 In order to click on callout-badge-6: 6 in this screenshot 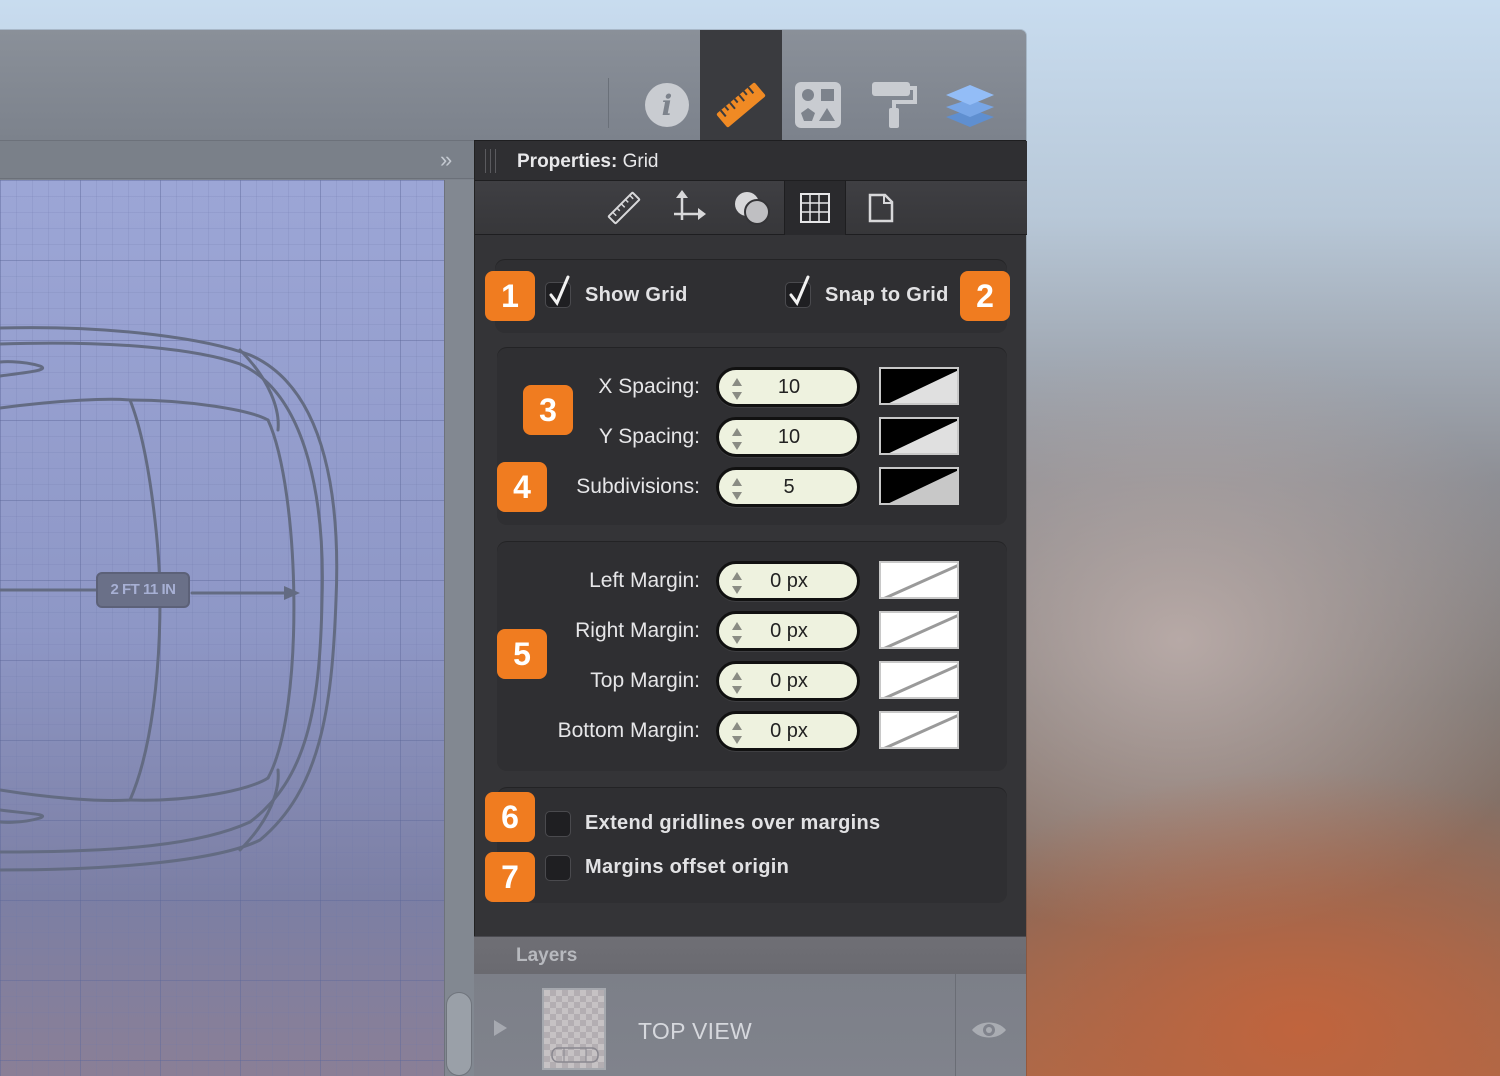, I will do `click(510, 817)`.